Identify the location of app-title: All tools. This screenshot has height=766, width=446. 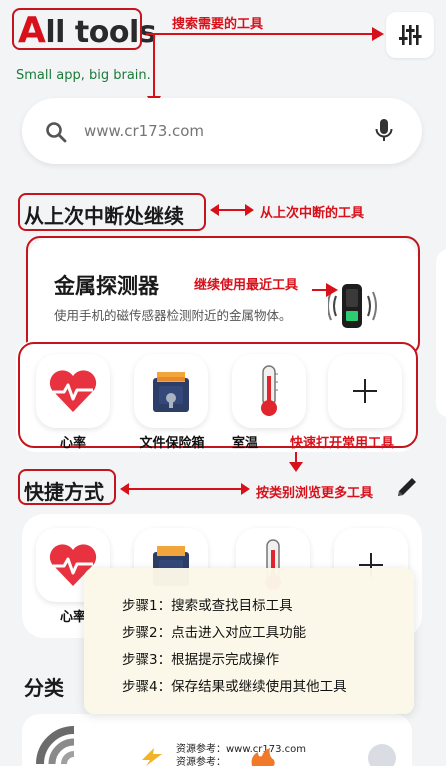
(87, 30).